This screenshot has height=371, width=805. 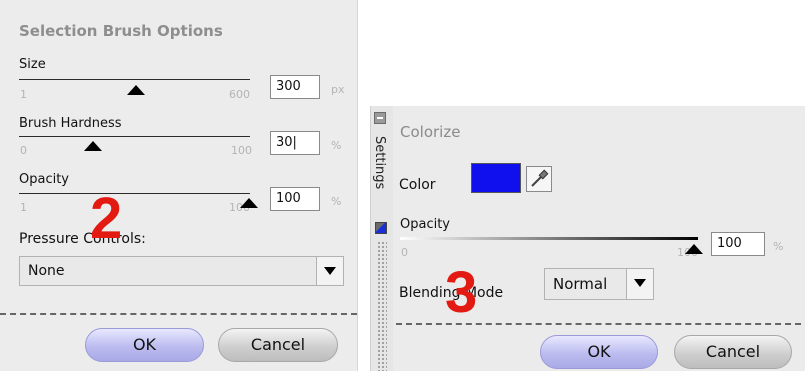 I want to click on settings-tab-label: Settings, so click(x=379, y=163).